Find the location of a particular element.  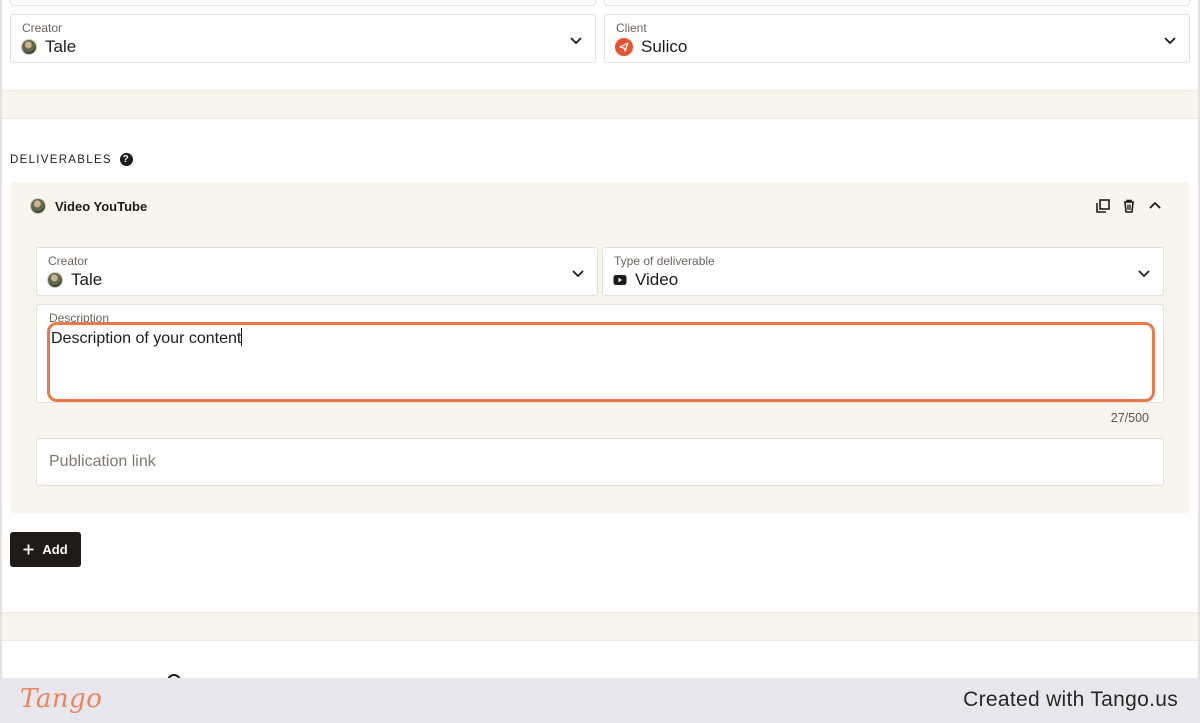

description-field: Description Description of your content is located at coordinates (600, 353).